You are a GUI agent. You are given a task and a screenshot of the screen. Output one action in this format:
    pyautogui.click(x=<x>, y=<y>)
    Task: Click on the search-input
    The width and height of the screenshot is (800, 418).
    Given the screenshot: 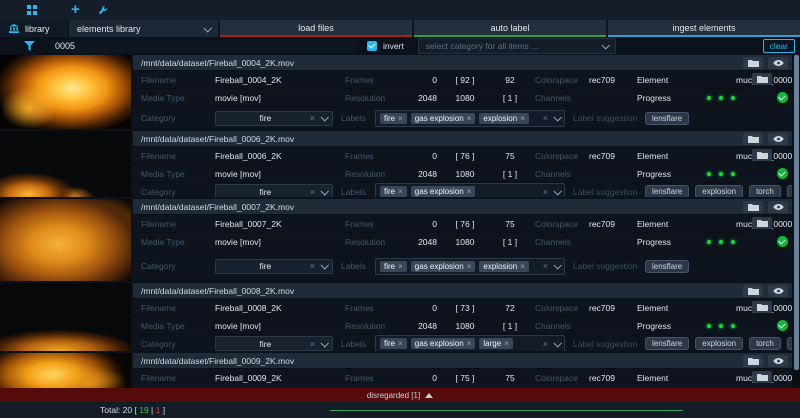 What is the action you would take?
    pyautogui.click(x=202, y=46)
    